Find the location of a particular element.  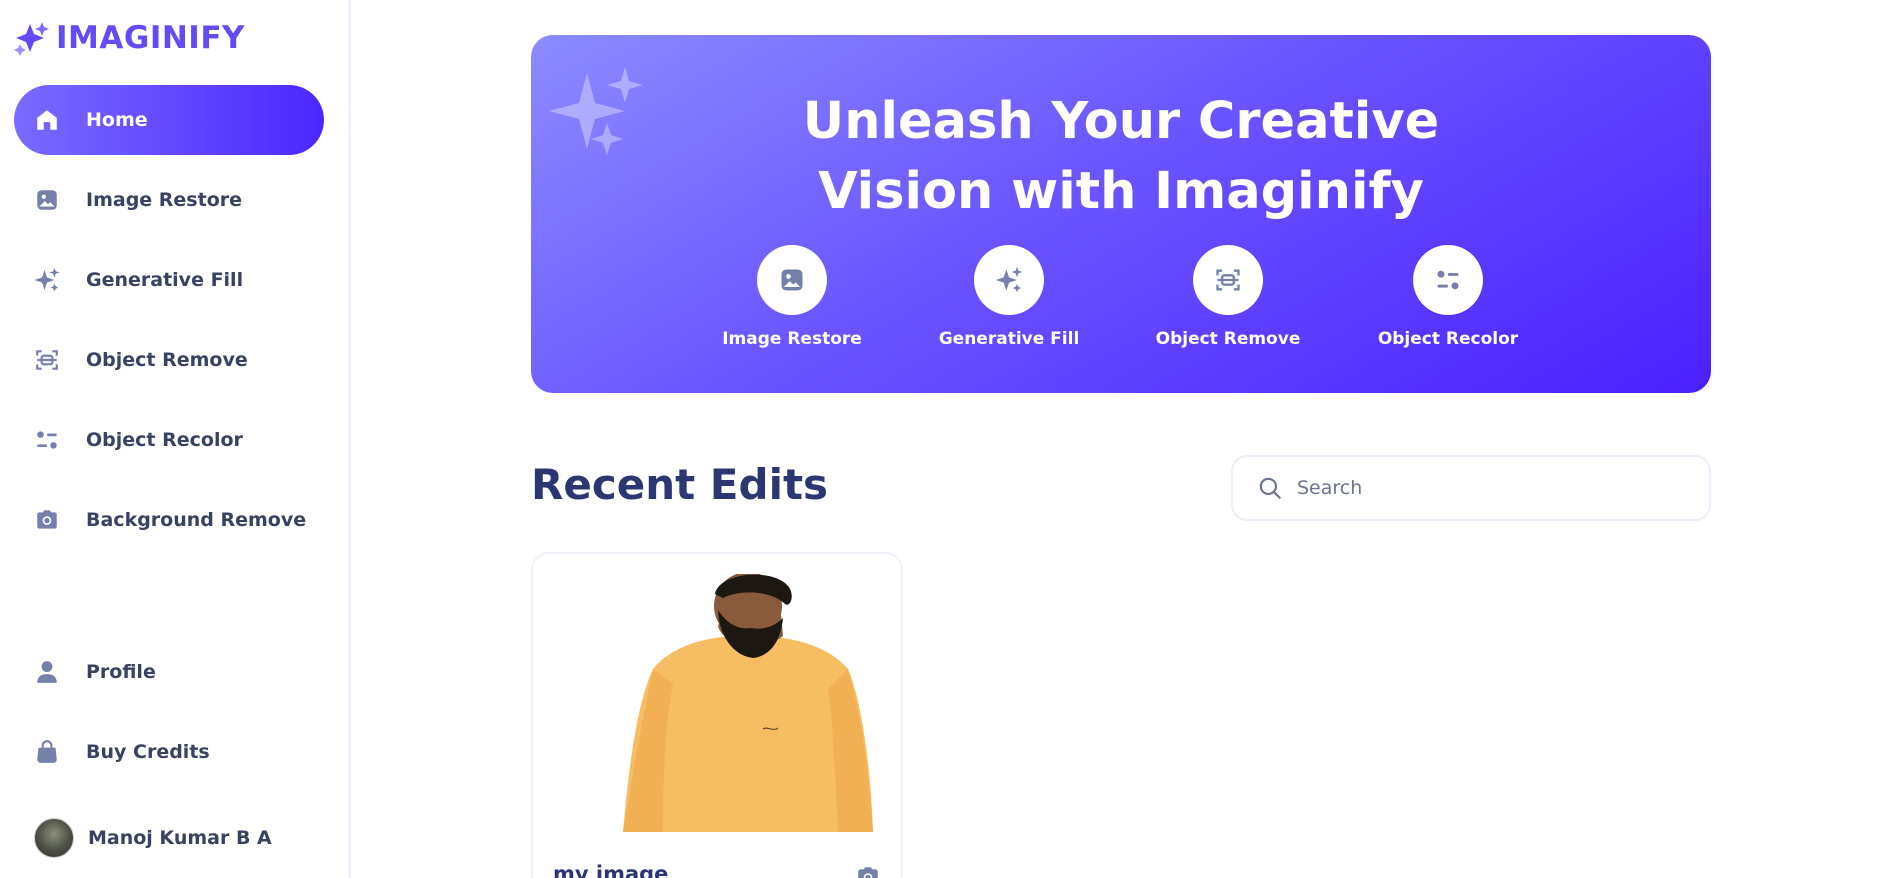

quick-action-label: Object Recolor is located at coordinates (1448, 339).